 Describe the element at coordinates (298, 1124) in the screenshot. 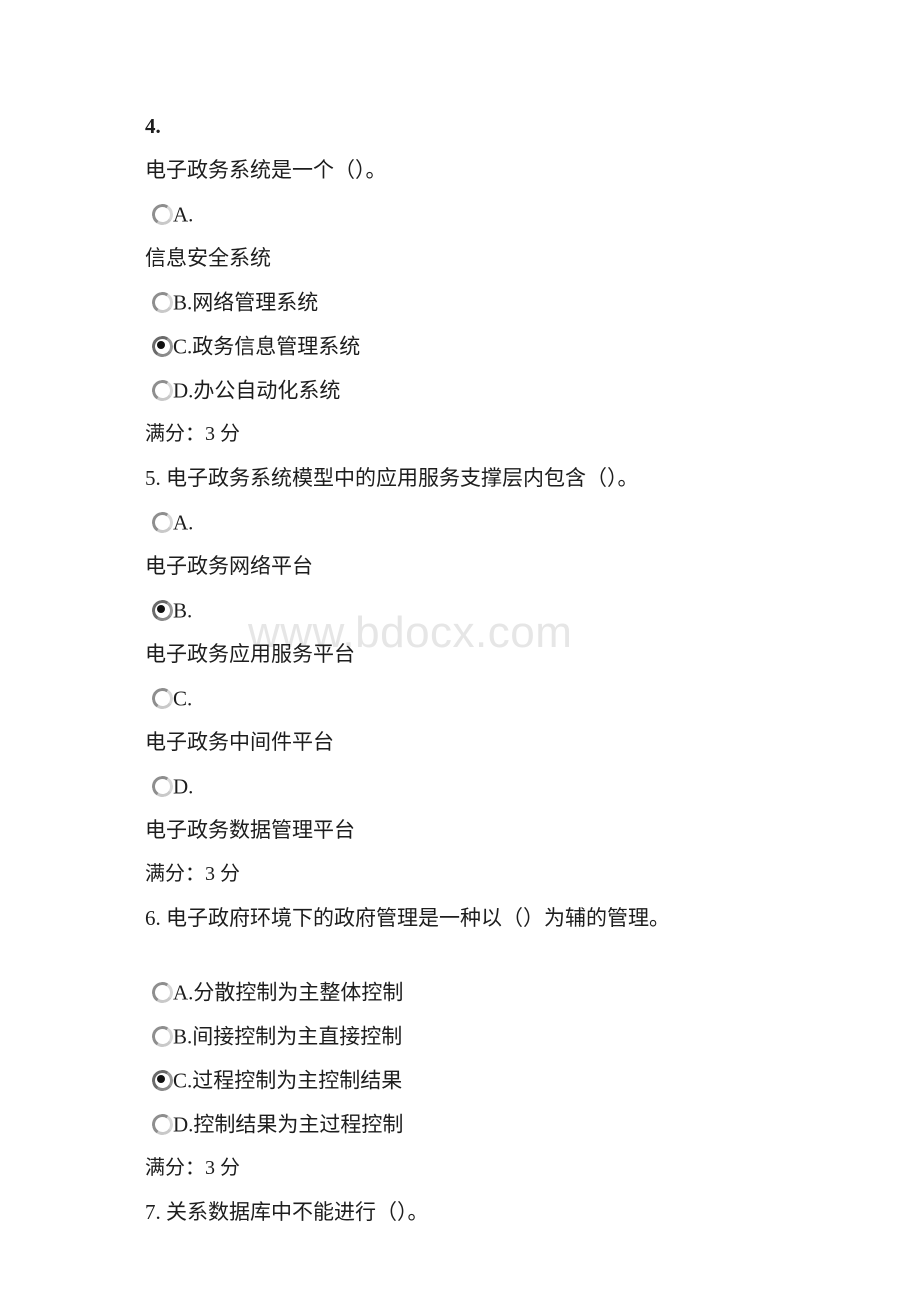

I see `option-text: 控制结果为主过程控制` at that location.